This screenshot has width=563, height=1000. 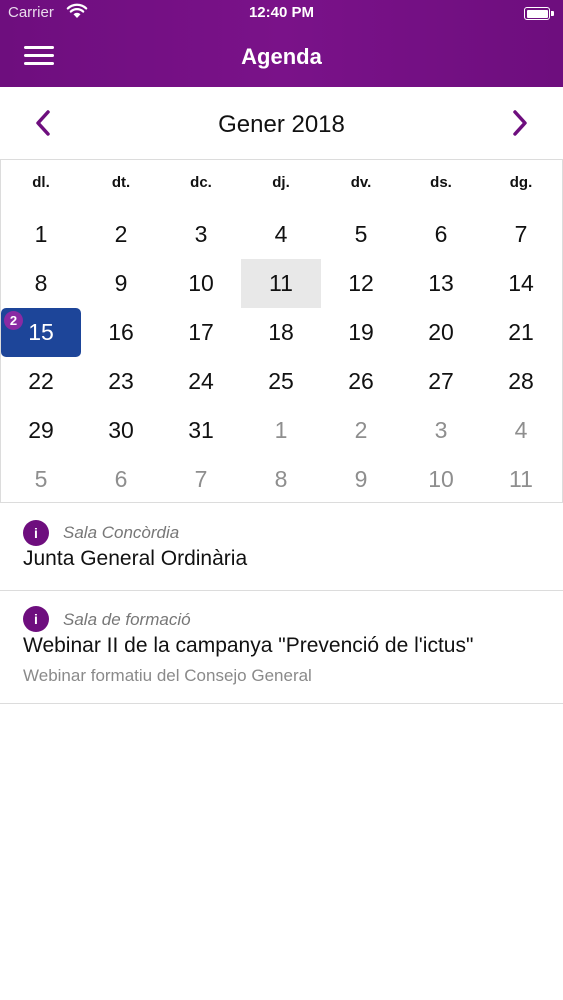 I want to click on calendar-day: 22, so click(x=41, y=381).